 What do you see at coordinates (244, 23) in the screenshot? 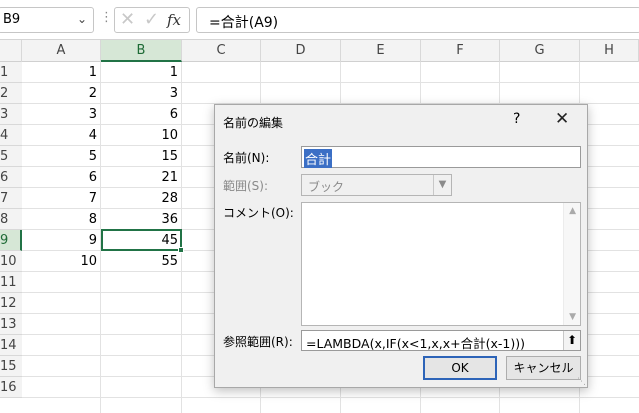
I see `formula-text: =合計(A9)` at bounding box center [244, 23].